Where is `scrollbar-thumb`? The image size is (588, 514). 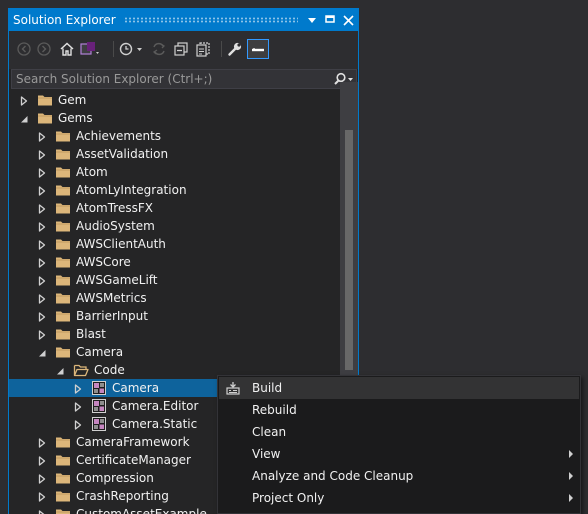
scrollbar-thumb is located at coordinates (349, 250).